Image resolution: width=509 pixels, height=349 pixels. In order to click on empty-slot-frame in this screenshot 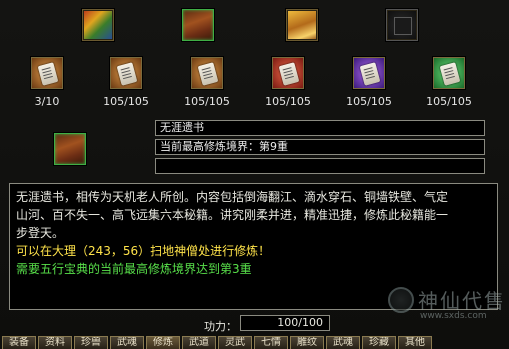, I will do `click(403, 26)`.